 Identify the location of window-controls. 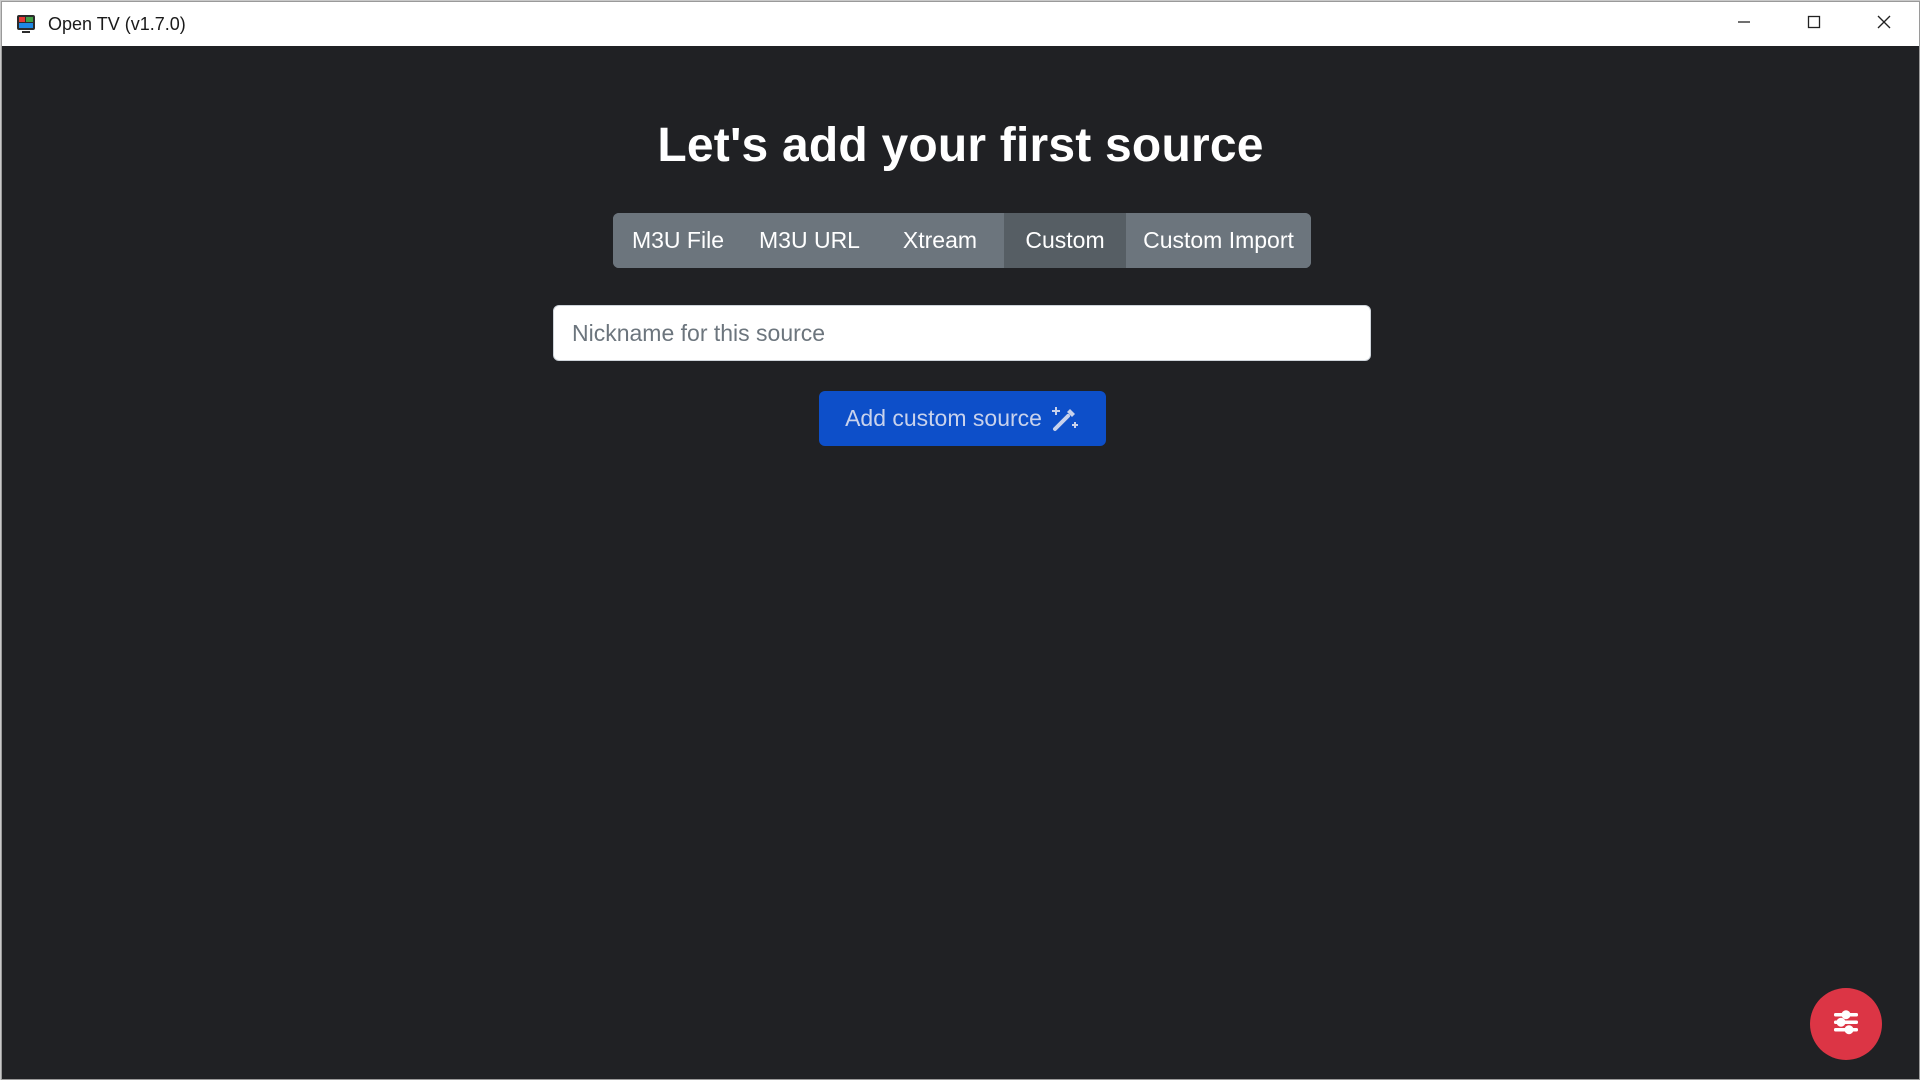
(1814, 24).